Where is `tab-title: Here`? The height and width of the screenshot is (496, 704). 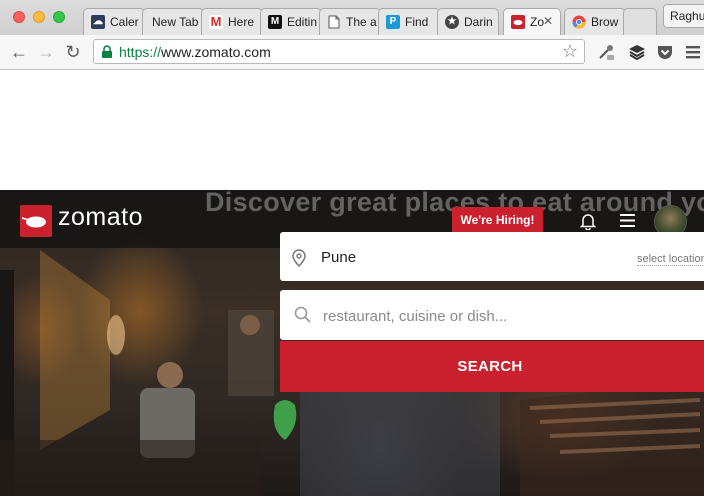
tab-title: Here is located at coordinates (241, 22).